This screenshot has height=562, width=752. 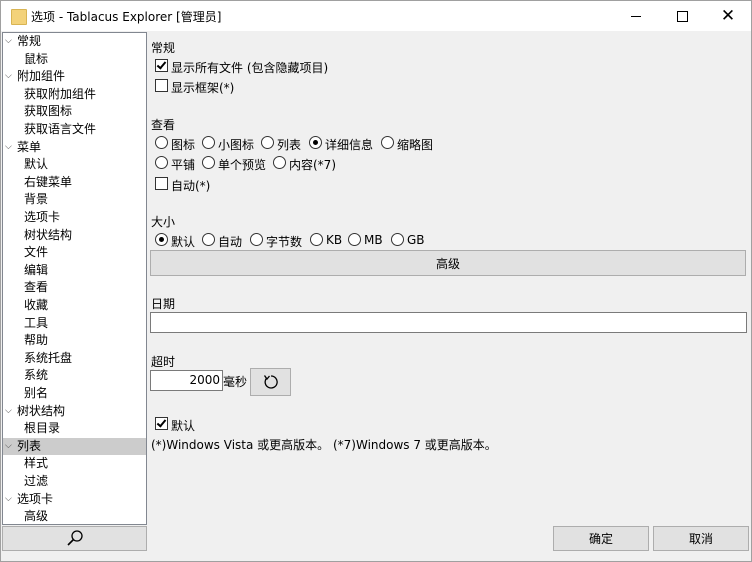 What do you see at coordinates (163, 304) in the screenshot?
I see `date-heading: 日期` at bounding box center [163, 304].